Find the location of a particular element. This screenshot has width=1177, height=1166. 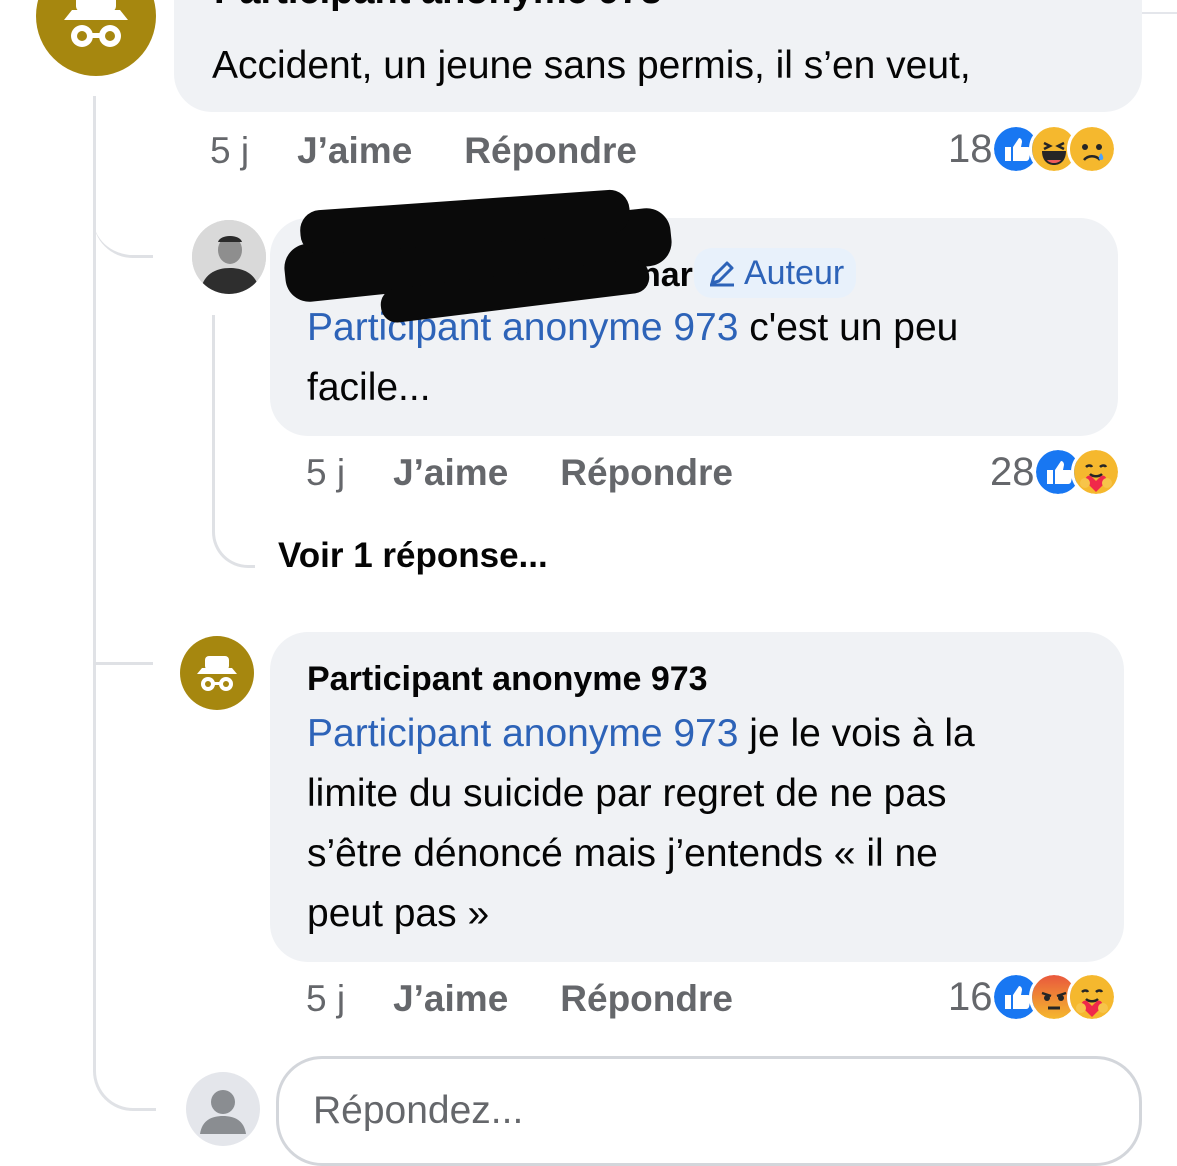

thread-line-nested is located at coordinates (233, 441).